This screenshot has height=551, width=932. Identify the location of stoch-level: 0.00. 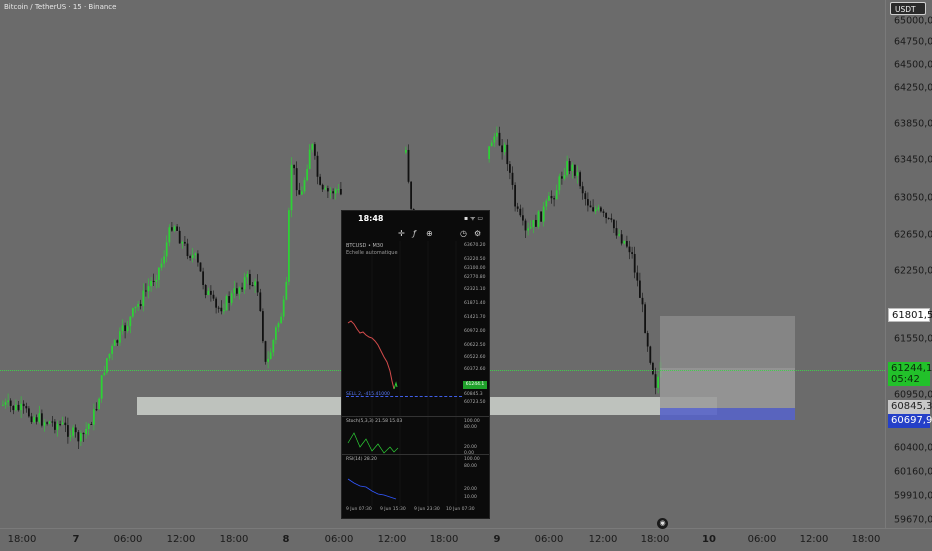
(469, 453).